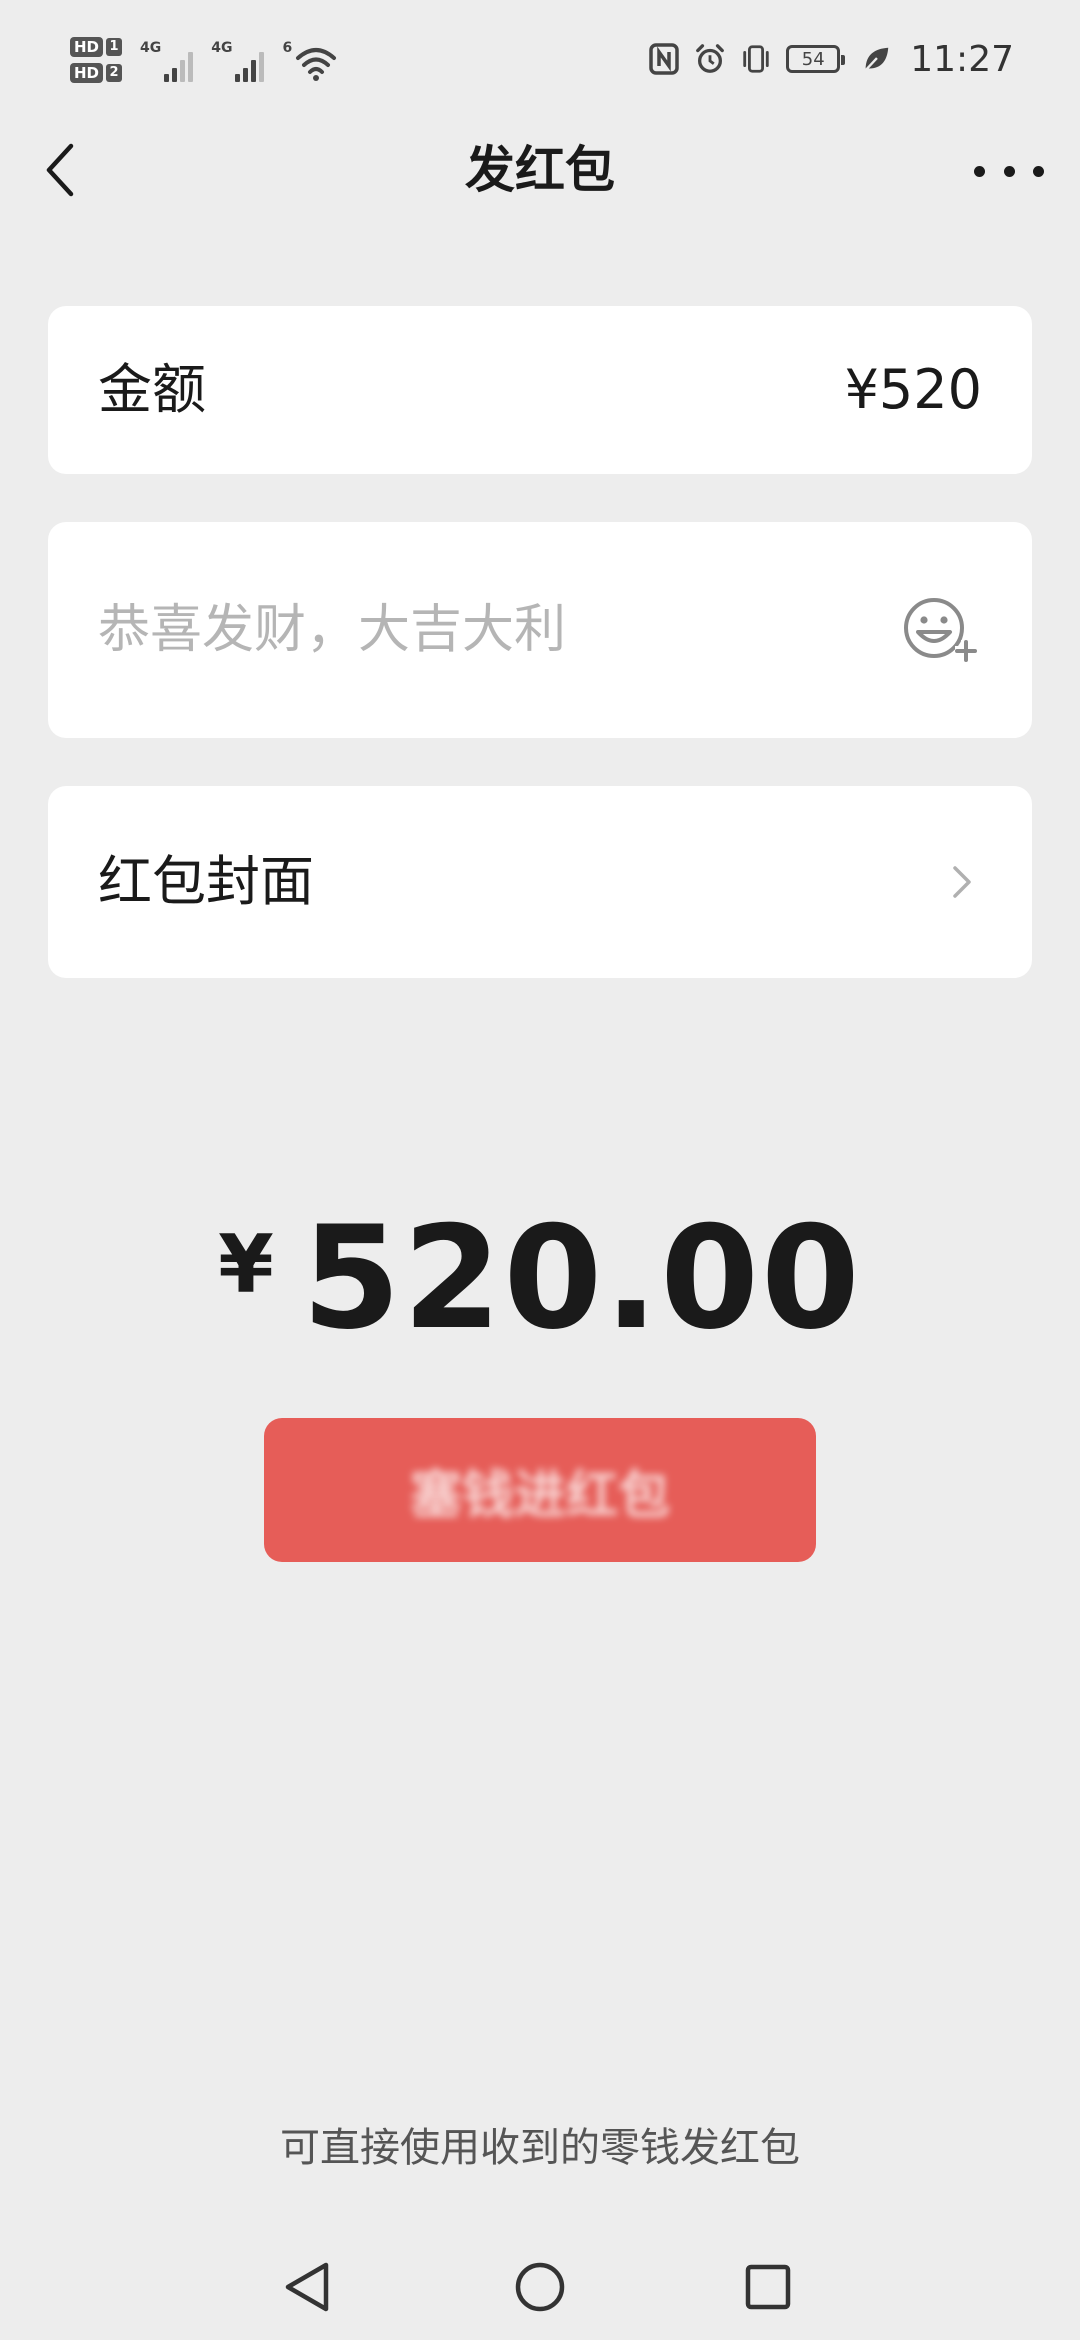 The image size is (1080, 2340). Describe the element at coordinates (813, 59) in the screenshot. I see `battery-level: 54` at that location.